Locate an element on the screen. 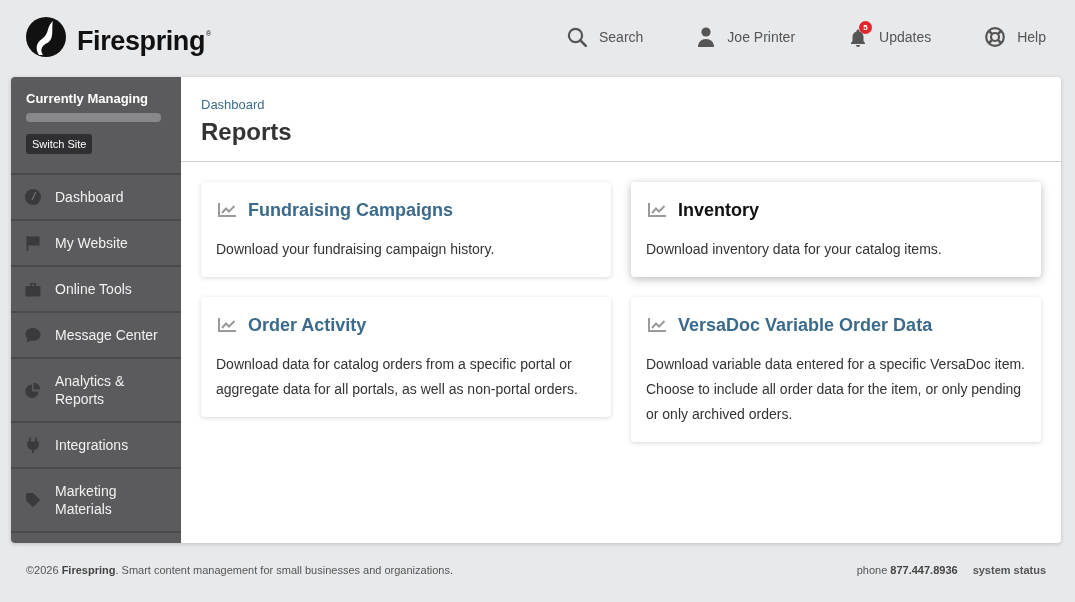 The height and width of the screenshot is (602, 1075). report-title-link: VersaDoc Variable Order Data is located at coordinates (805, 325).